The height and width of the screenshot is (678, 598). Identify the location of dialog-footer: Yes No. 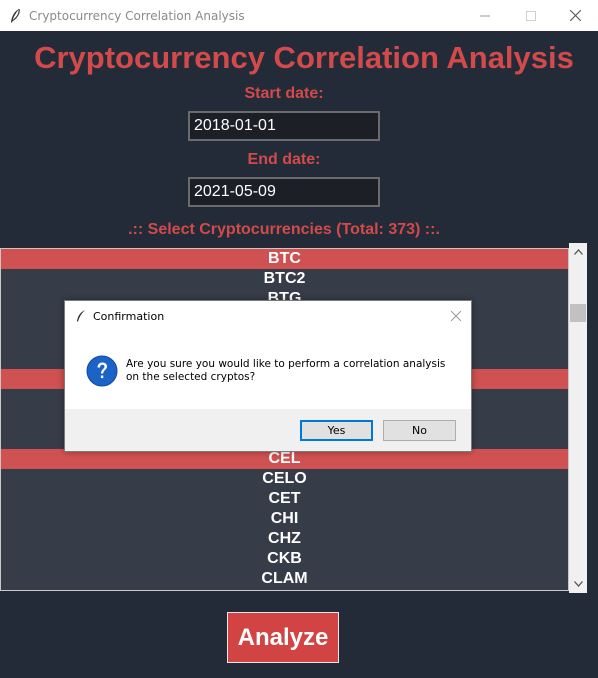
(268, 430).